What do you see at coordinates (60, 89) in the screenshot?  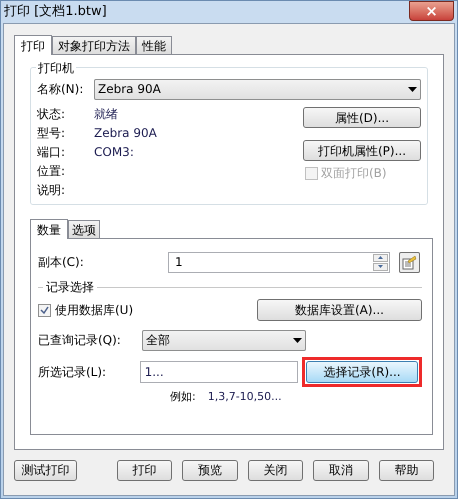 I see `field-label: 名称(N):` at bounding box center [60, 89].